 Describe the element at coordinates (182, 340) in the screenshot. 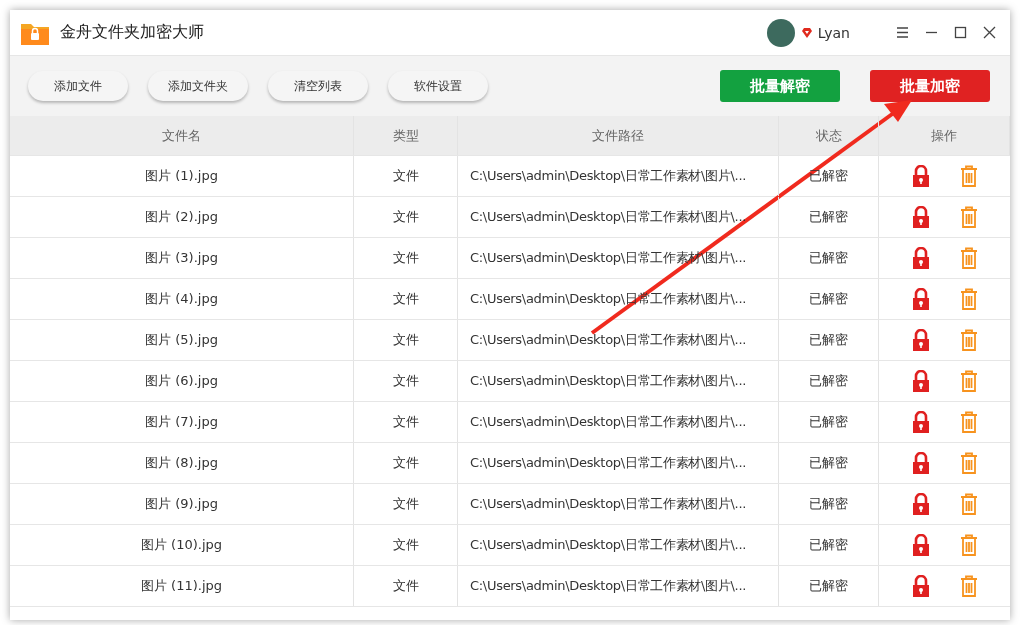

I see `table-cell: 图片 (5).jpg` at that location.